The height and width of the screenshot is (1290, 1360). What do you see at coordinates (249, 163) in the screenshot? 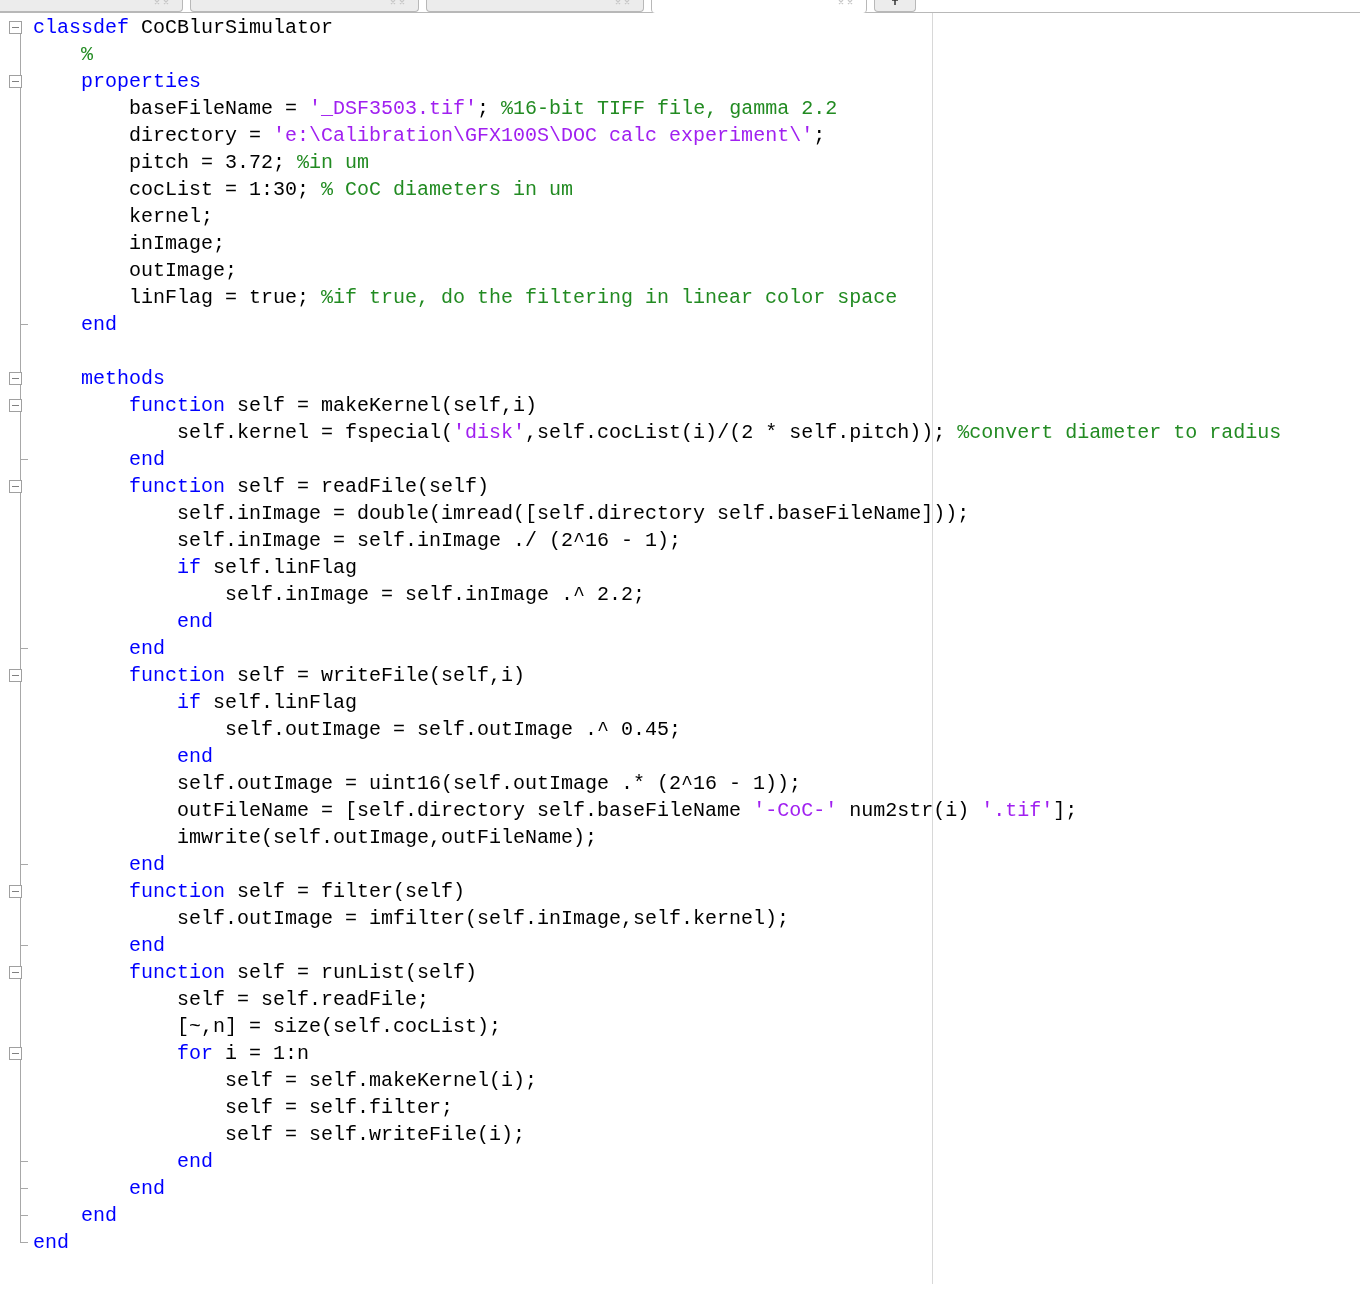
I see `code-line: pitch = 3.72; %in um` at bounding box center [249, 163].